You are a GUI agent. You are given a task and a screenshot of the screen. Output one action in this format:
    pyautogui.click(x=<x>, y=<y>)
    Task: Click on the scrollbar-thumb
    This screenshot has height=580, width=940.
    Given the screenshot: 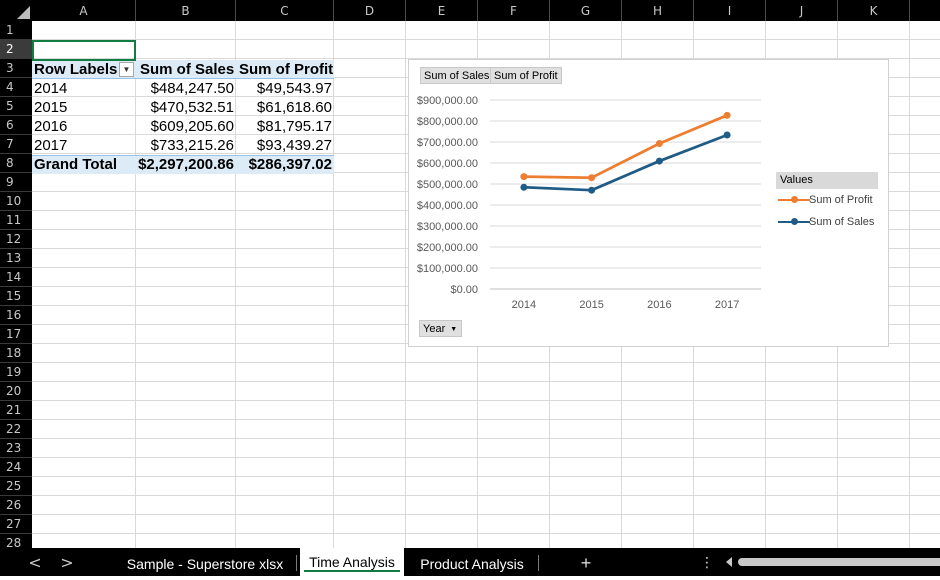 What is the action you would take?
    pyautogui.click(x=839, y=562)
    